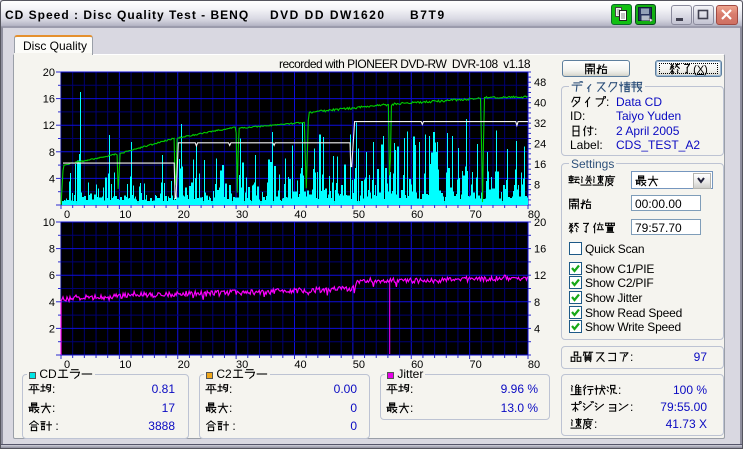 The width and height of the screenshot is (743, 449). What do you see at coordinates (52, 276) in the screenshot?
I see `svg-text: 6` at bounding box center [52, 276].